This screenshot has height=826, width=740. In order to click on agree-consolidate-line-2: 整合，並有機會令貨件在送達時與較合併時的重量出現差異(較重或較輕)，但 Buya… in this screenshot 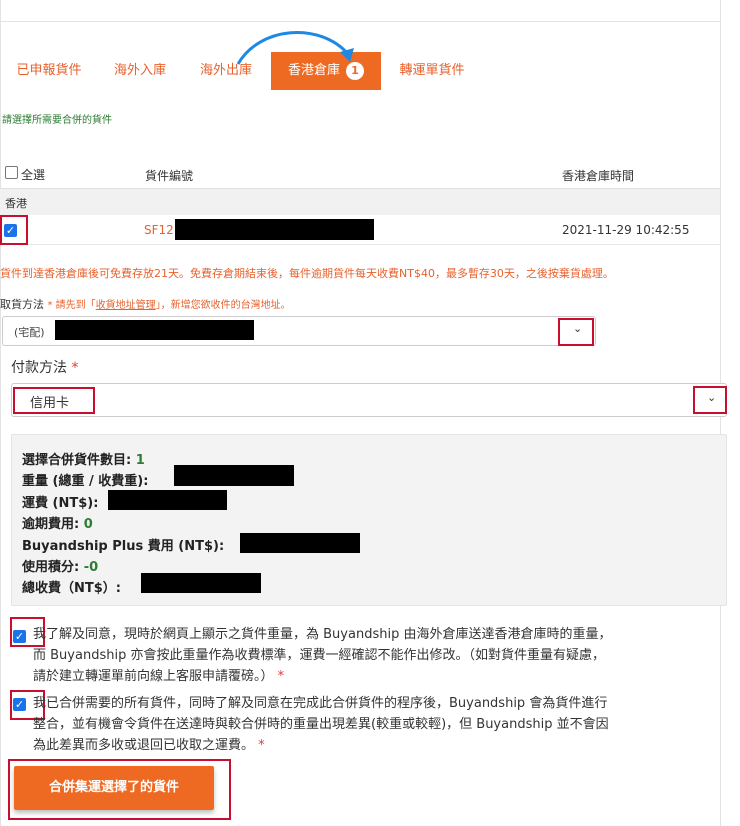, I will do `click(321, 724)`.